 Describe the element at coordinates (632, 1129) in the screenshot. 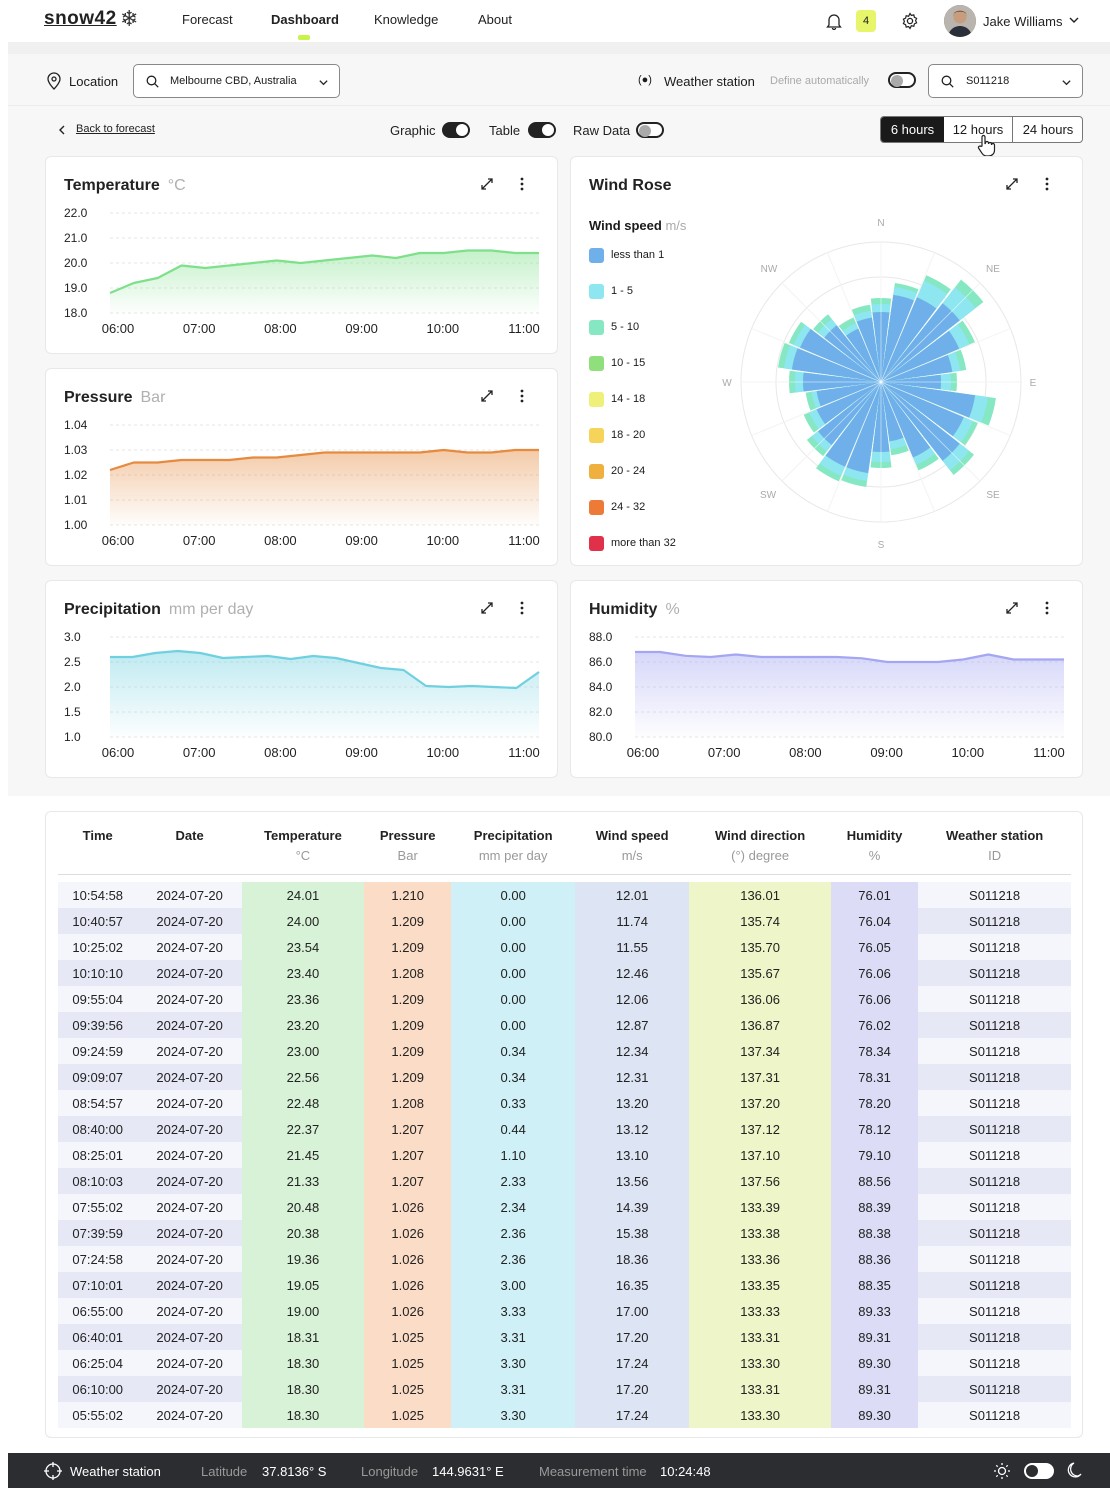

I see `table-cell: 13.12` at that location.